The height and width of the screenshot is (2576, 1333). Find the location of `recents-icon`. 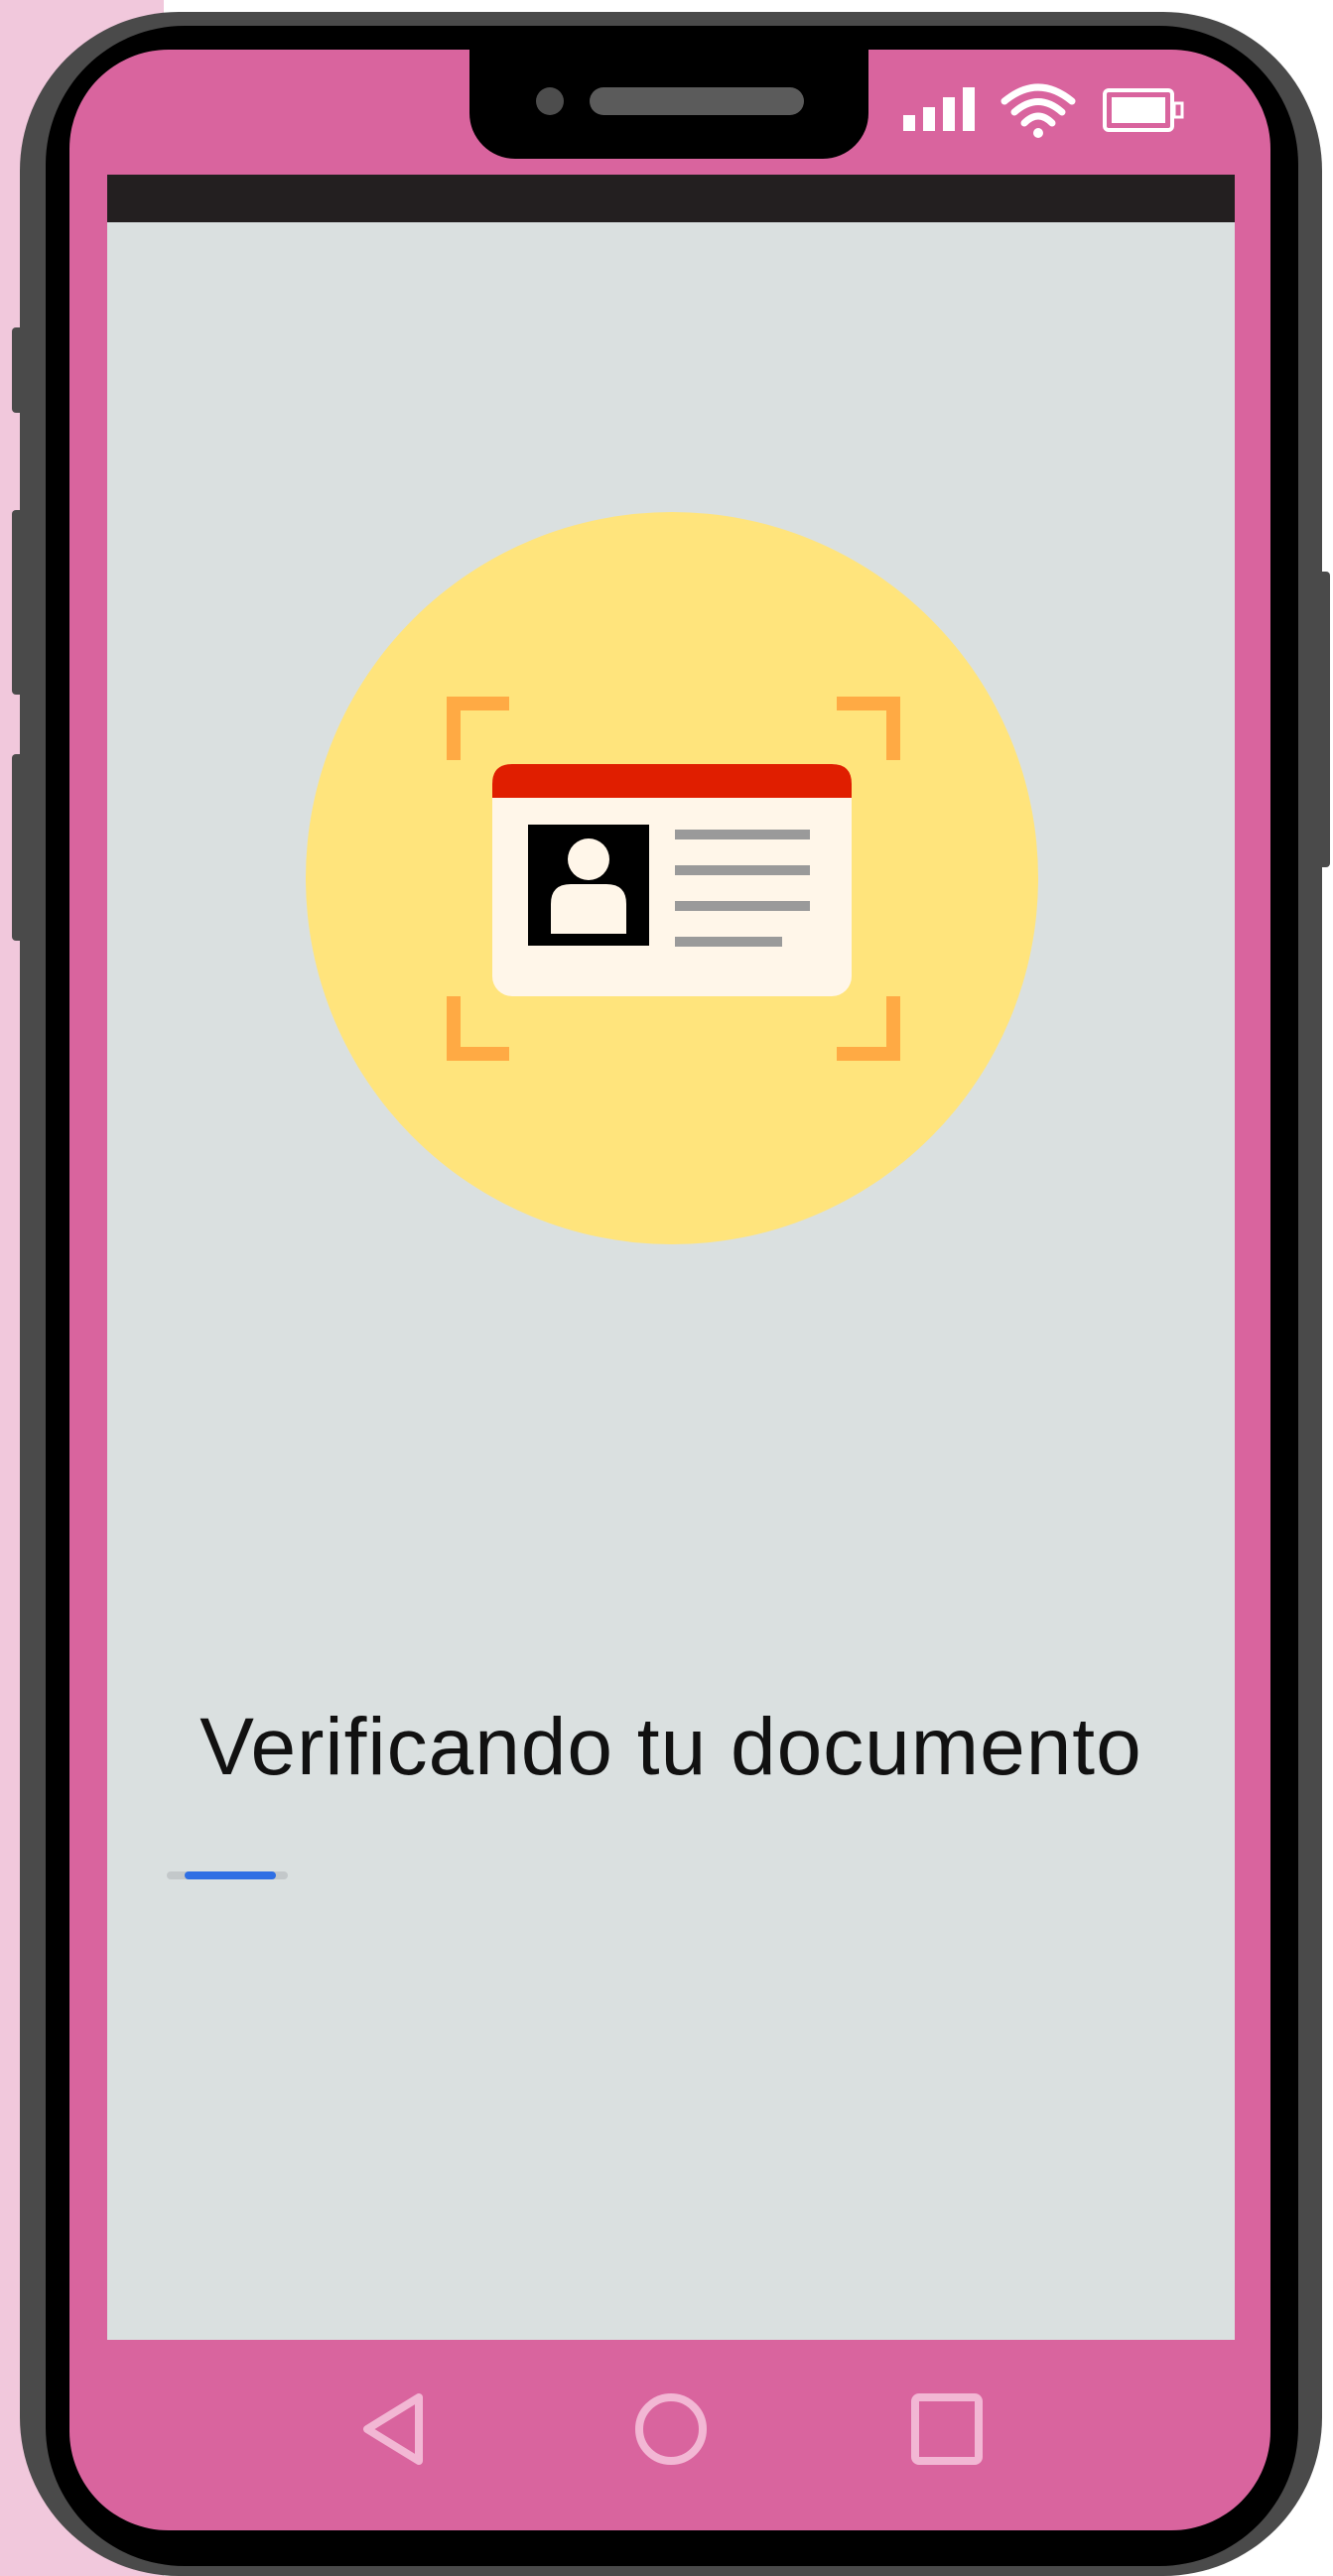

recents-icon is located at coordinates (947, 2429).